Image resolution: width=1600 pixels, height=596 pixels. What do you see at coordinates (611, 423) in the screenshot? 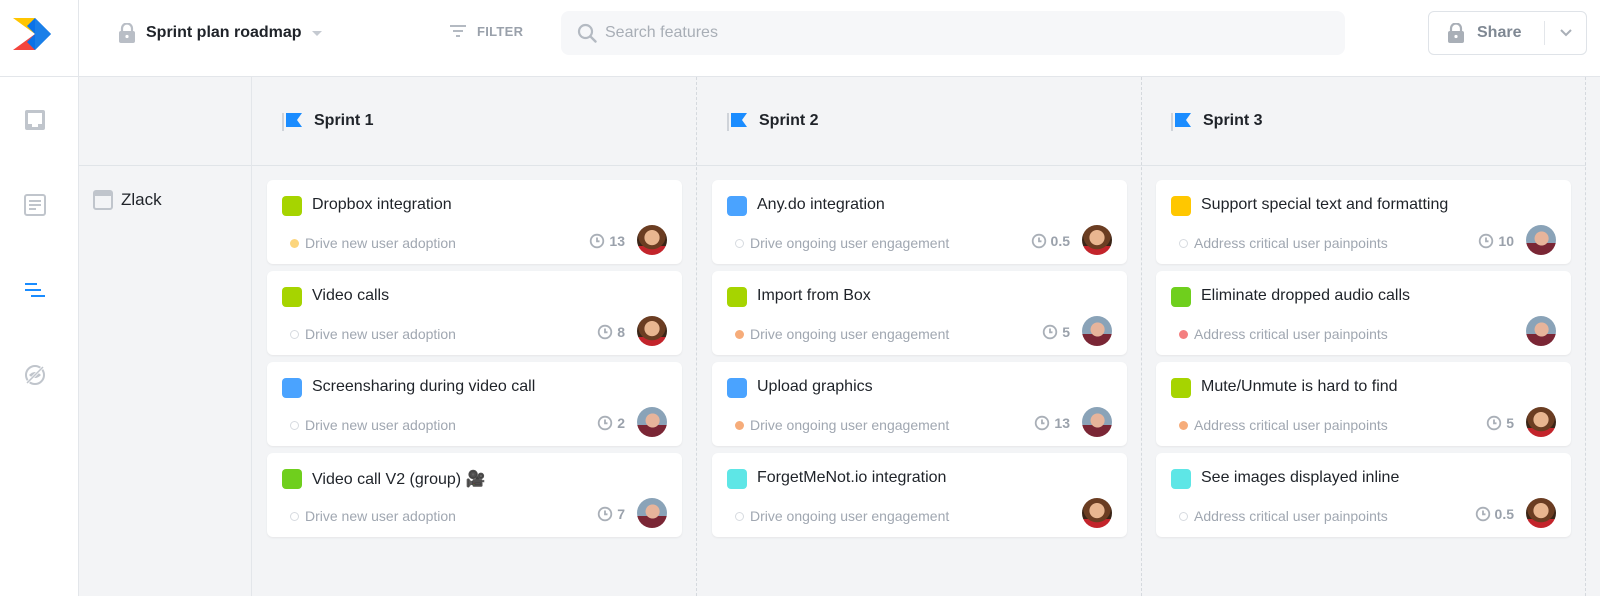
I see `estimate: 2` at bounding box center [611, 423].